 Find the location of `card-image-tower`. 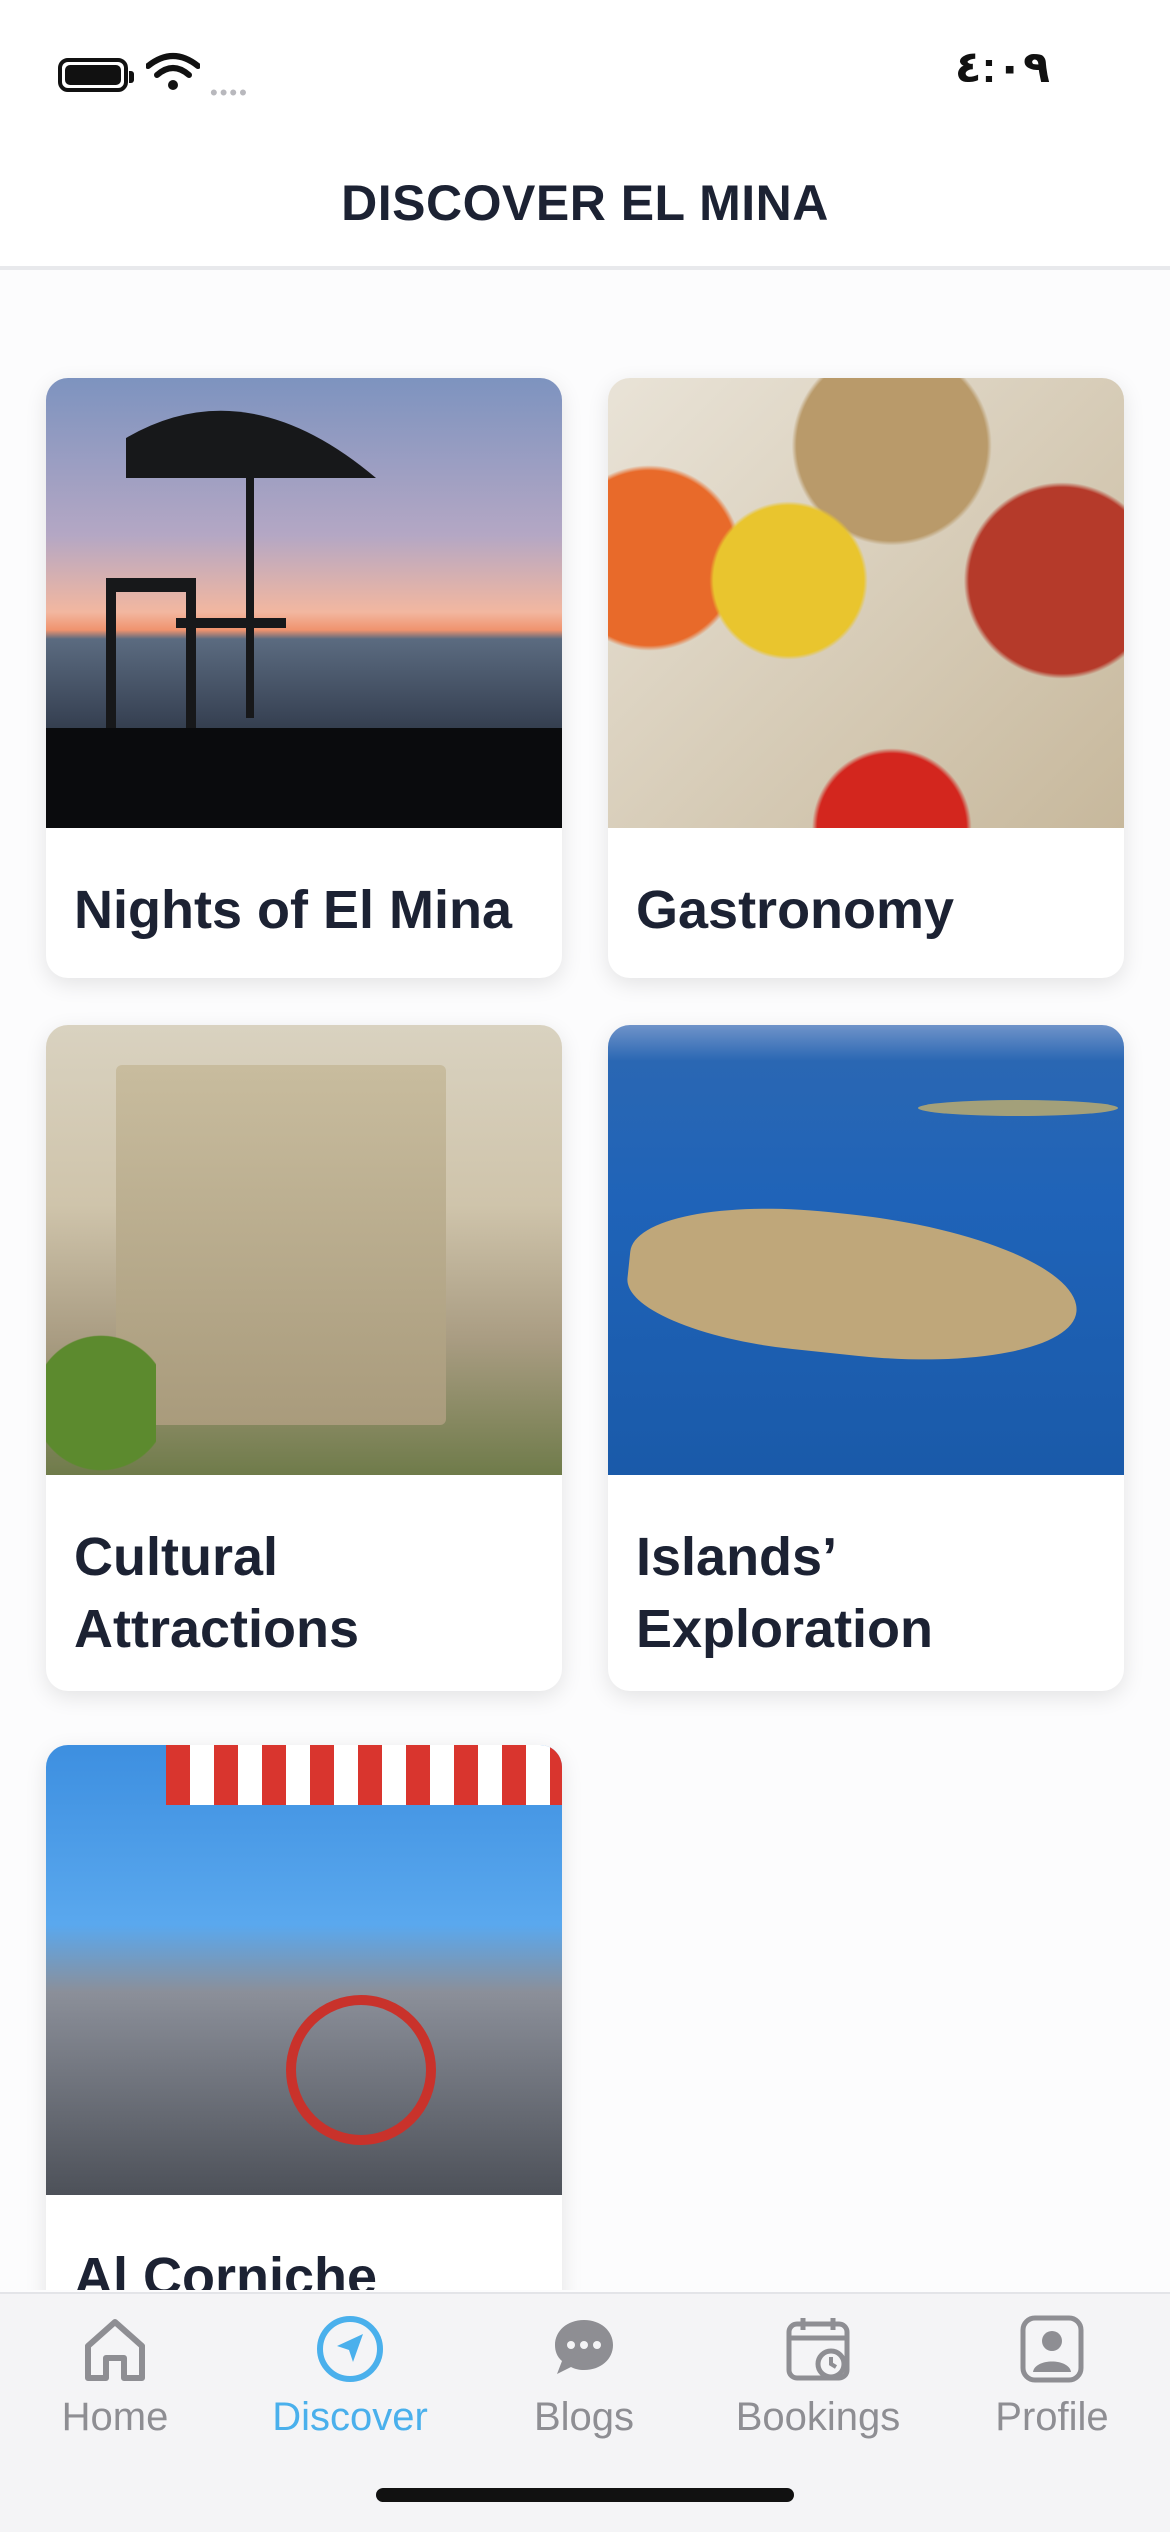

card-image-tower is located at coordinates (304, 1250).